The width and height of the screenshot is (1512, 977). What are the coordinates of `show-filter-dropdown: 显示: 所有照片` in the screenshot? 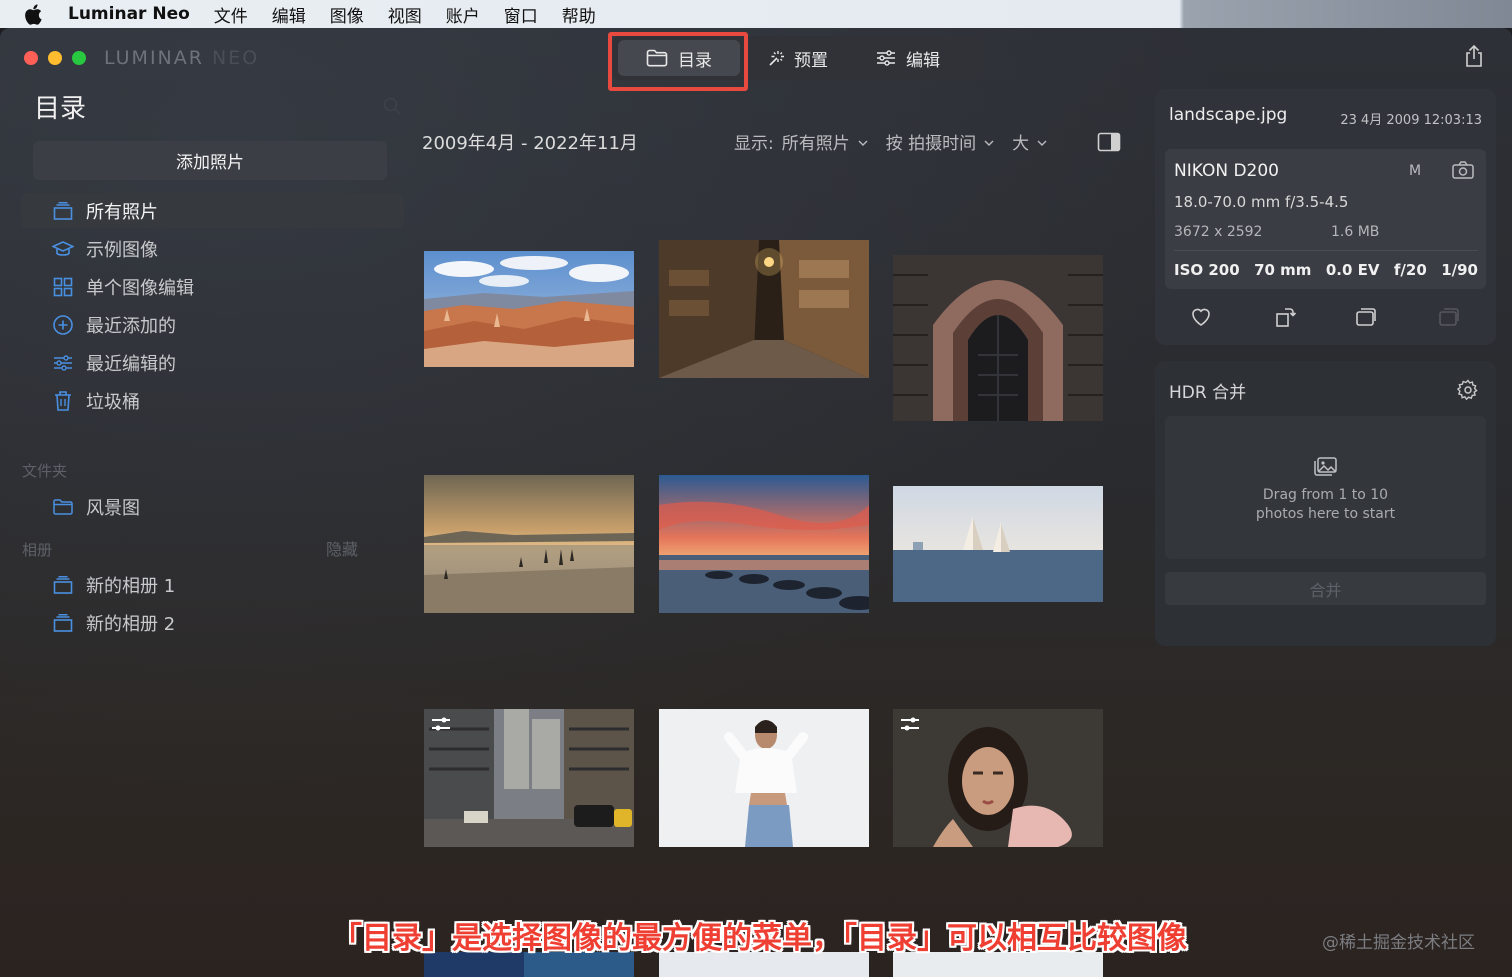 It's located at (801, 141).